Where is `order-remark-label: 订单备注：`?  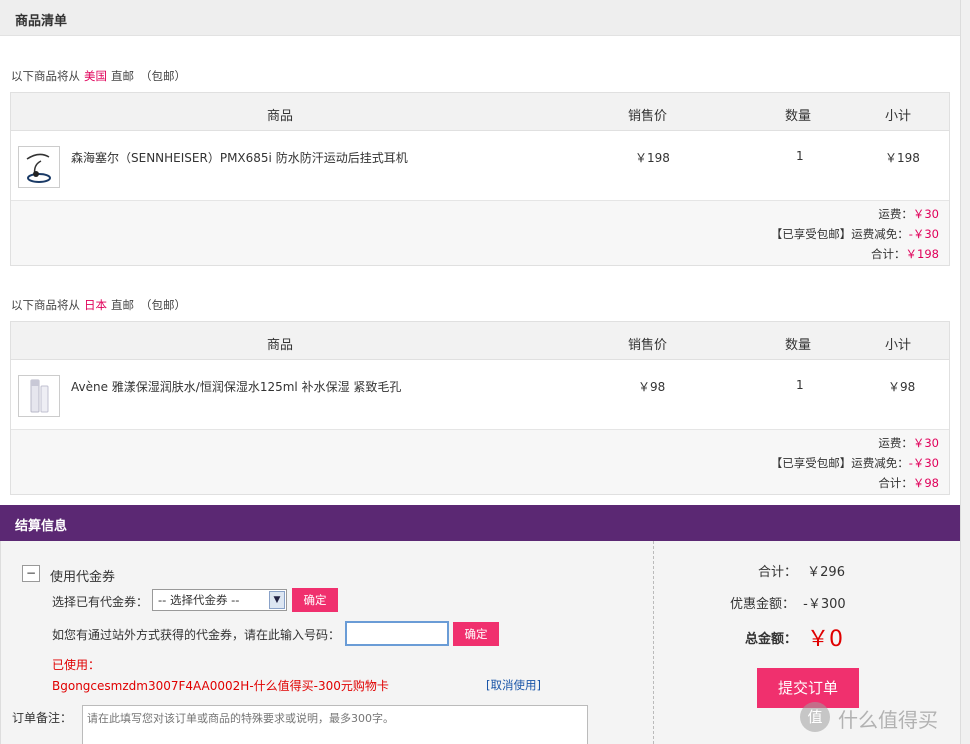 order-remark-label: 订单备注： is located at coordinates (42, 718).